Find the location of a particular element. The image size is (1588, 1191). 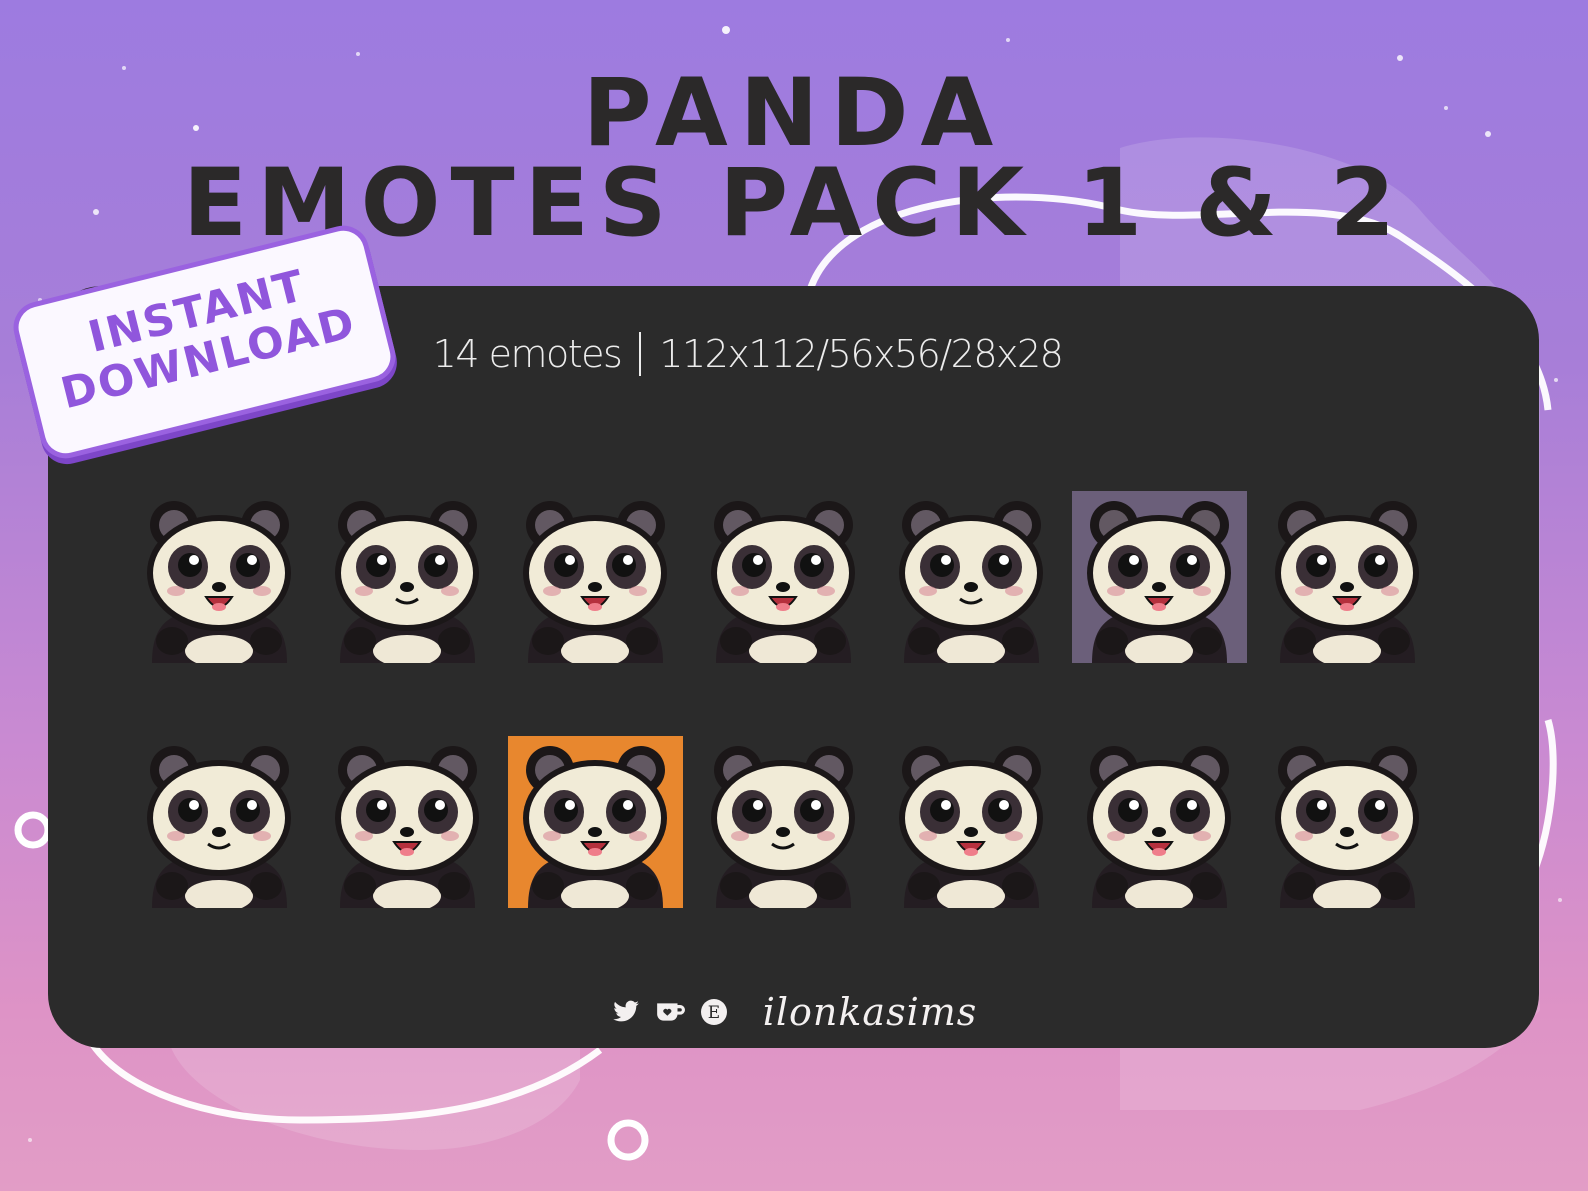

emote-dizzy is located at coordinates (783, 577).